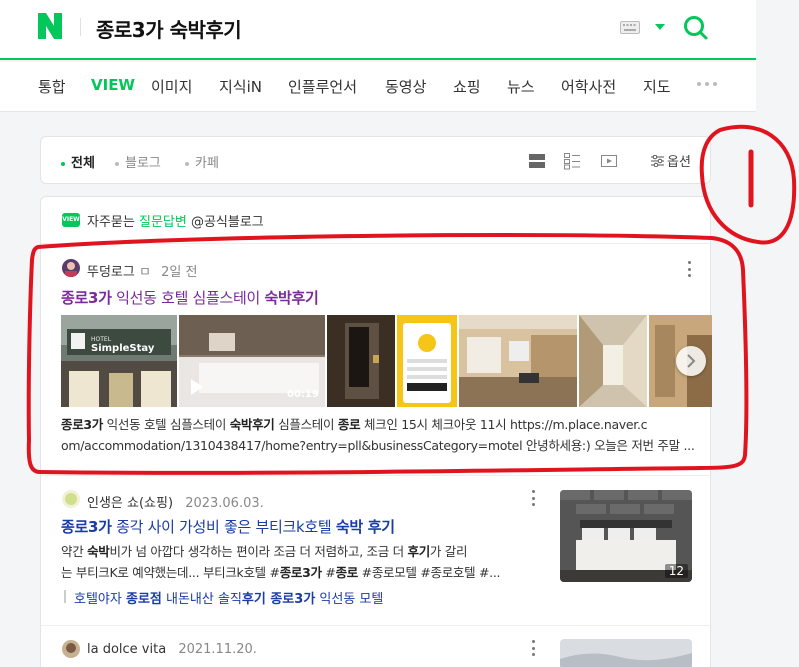 Image resolution: width=799 pixels, height=667 pixels. Describe the element at coordinates (101, 339) in the screenshot. I see `svg-text: HOTEL` at that location.